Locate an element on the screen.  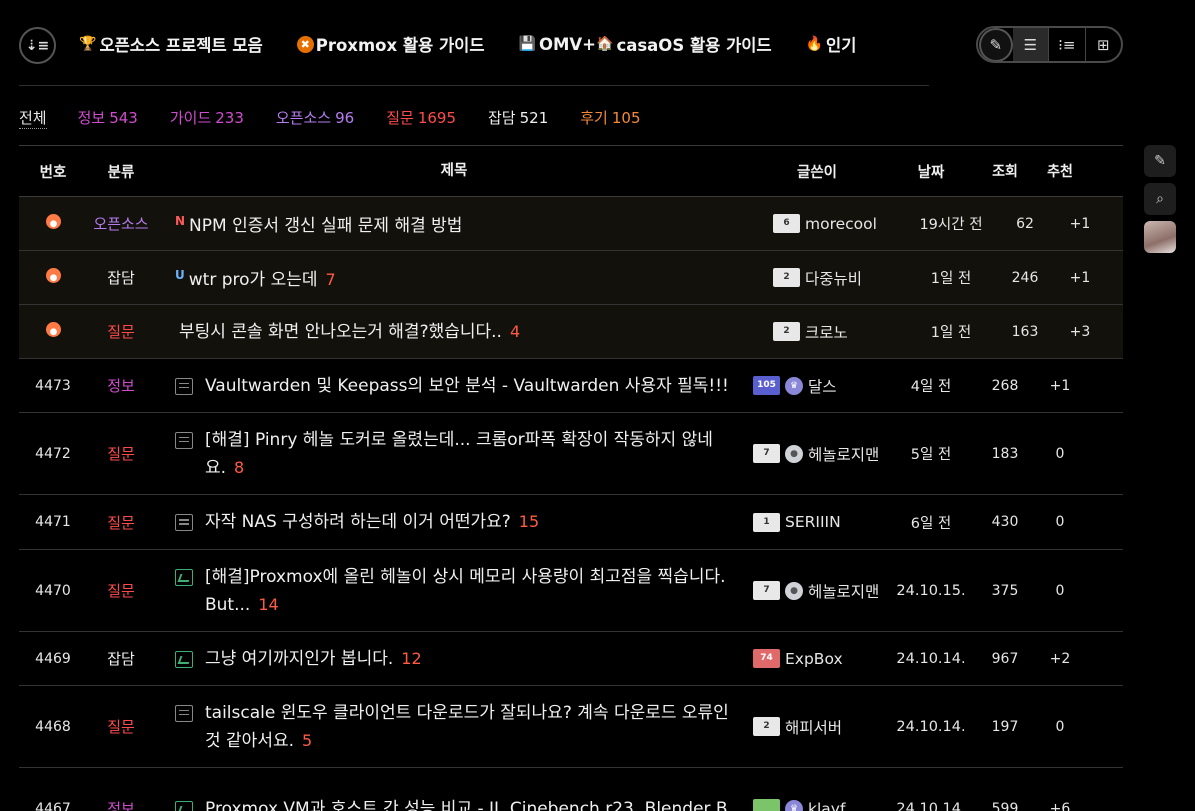
fire-icon is located at coordinates (53, 275).